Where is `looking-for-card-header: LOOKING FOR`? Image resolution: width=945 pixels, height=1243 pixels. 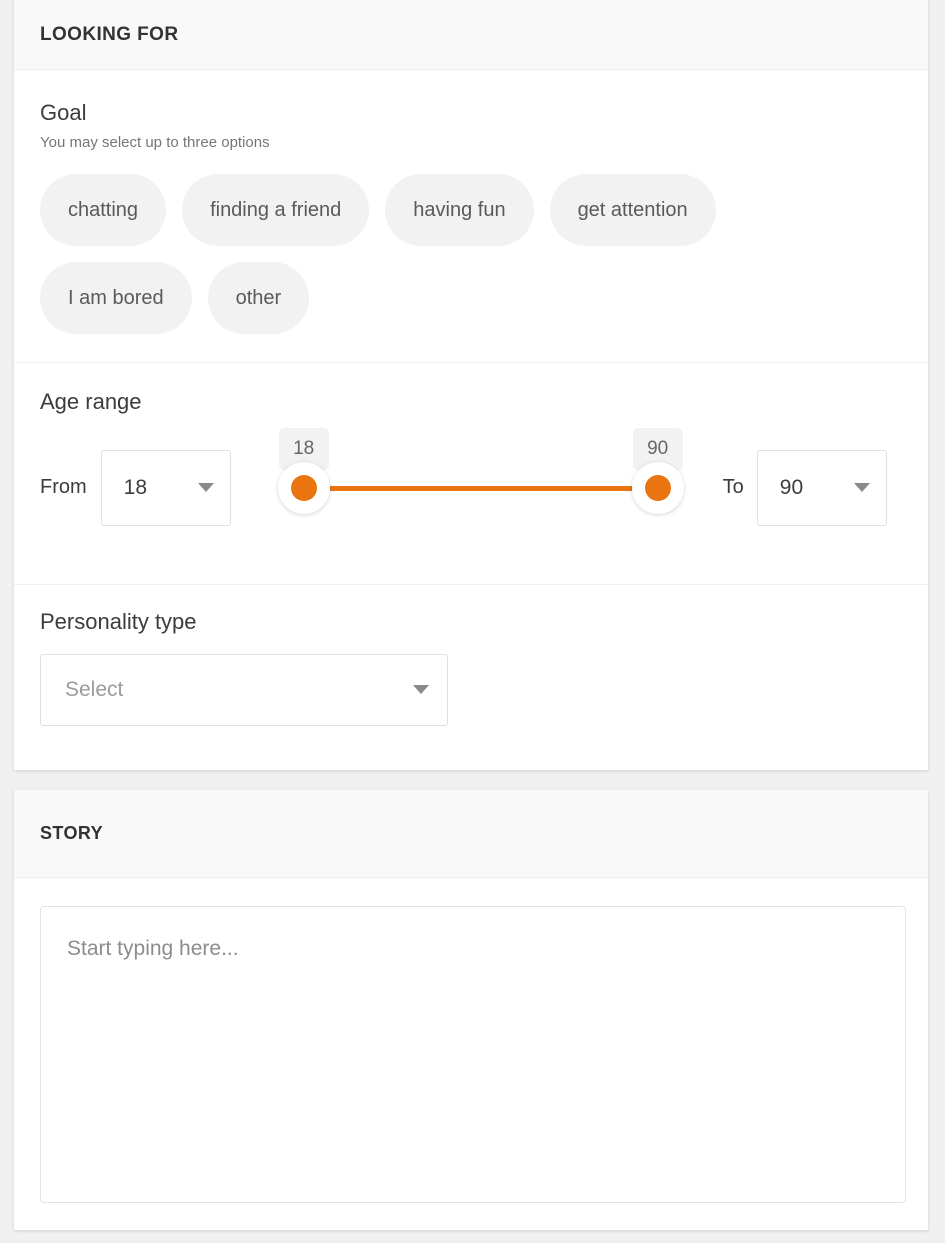
looking-for-card-header: LOOKING FOR is located at coordinates (471, 35).